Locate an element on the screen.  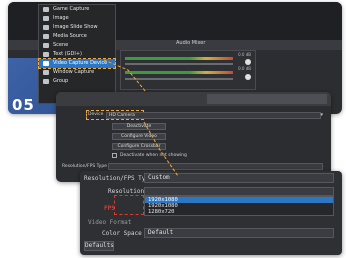
menu-item-video-capture-device: Video Capture Device is located at coordinates (77, 63).